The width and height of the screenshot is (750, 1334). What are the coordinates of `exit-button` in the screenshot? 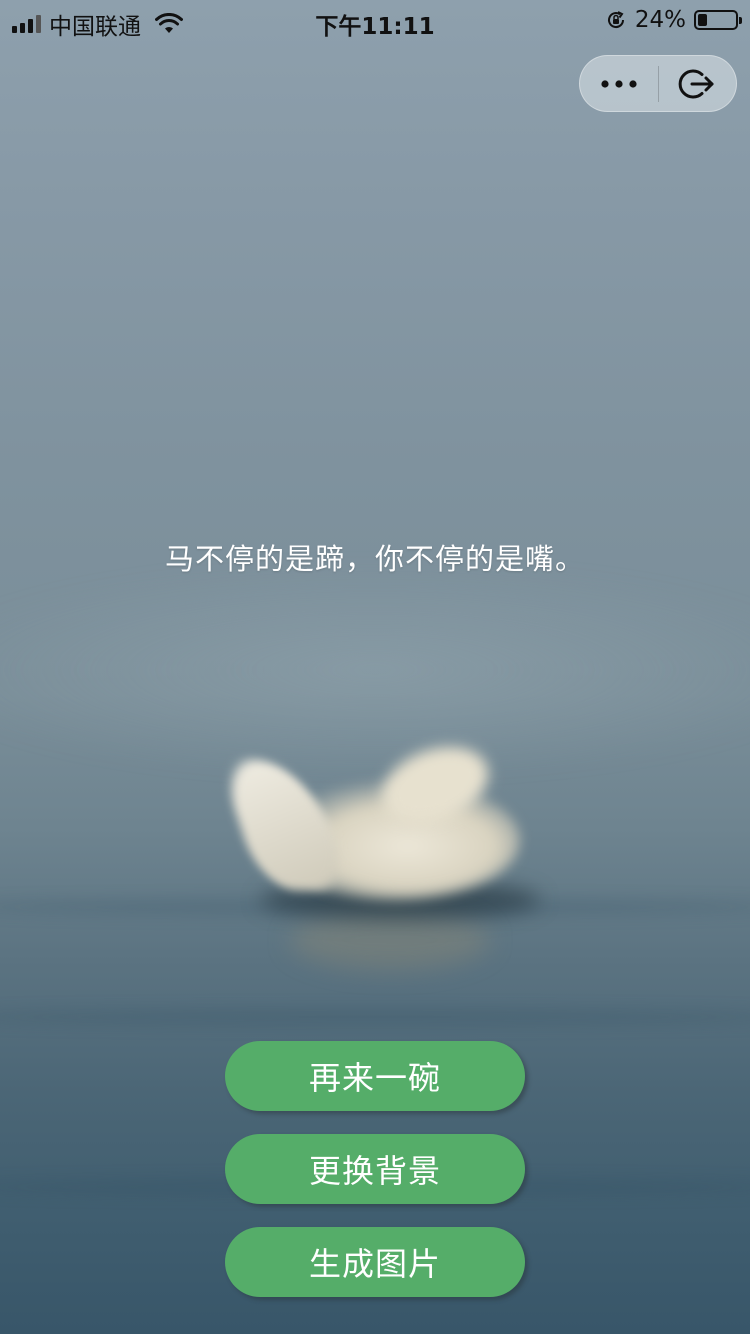 It's located at (697, 83).